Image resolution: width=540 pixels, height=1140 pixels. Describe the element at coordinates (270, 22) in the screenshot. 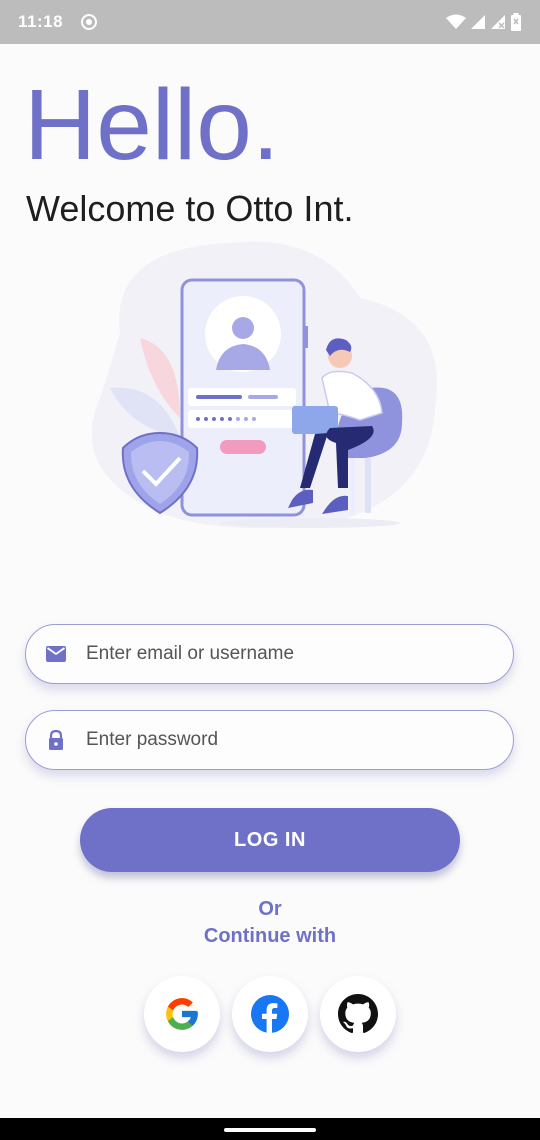

I see `status-bar: 11:18` at that location.